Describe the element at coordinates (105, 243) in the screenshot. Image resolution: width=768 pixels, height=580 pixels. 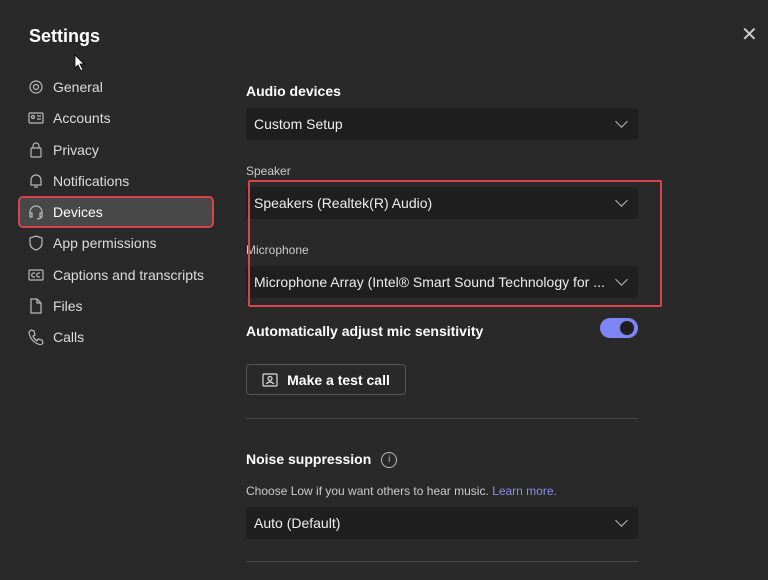
I see `nav-label: App permissions` at that location.